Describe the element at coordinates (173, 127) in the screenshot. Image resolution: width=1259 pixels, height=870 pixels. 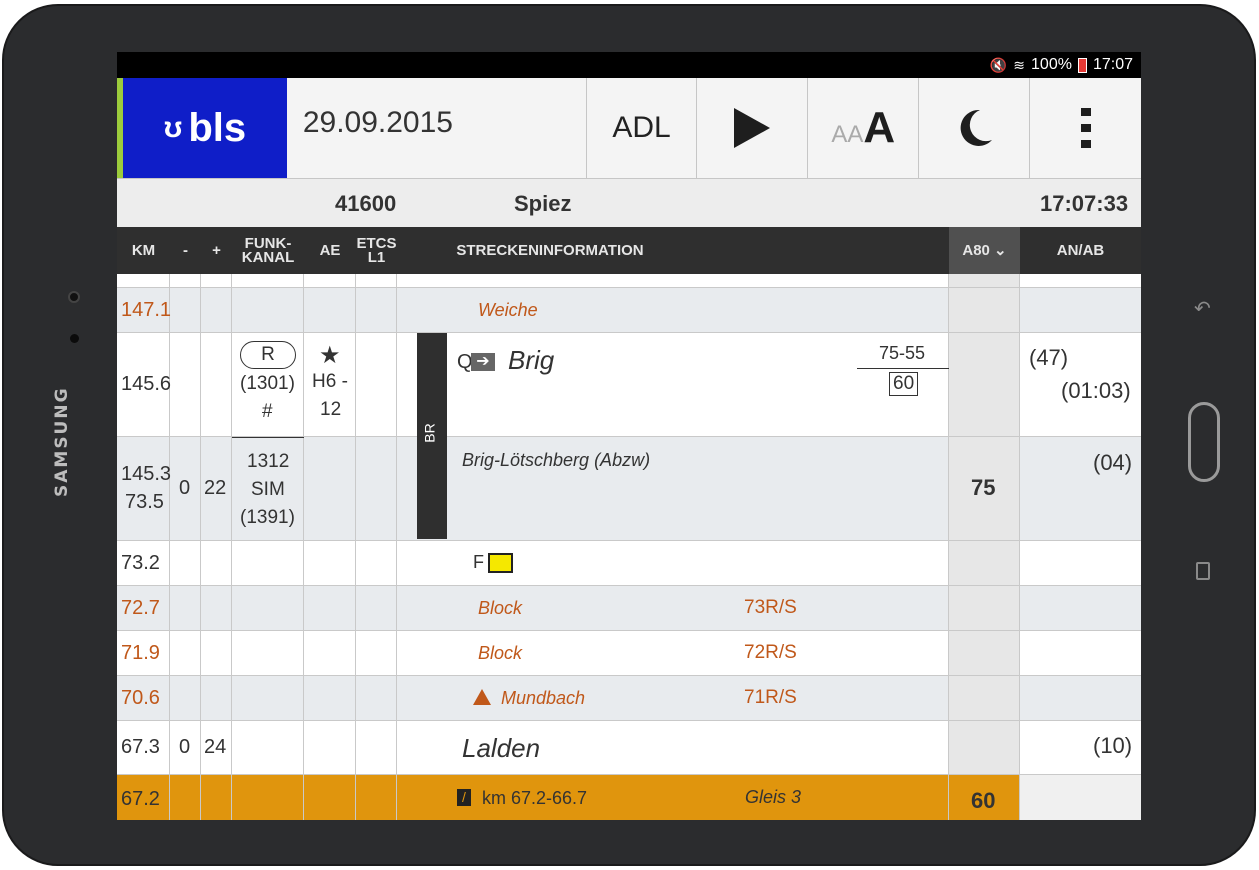
I see `bls-mark-icon: ʊ` at that location.